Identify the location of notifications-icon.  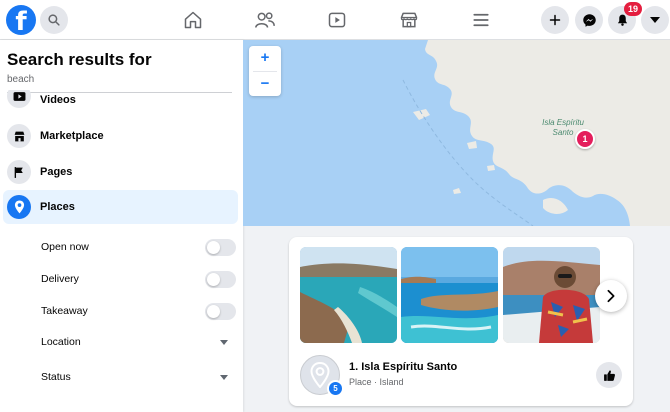
(622, 20).